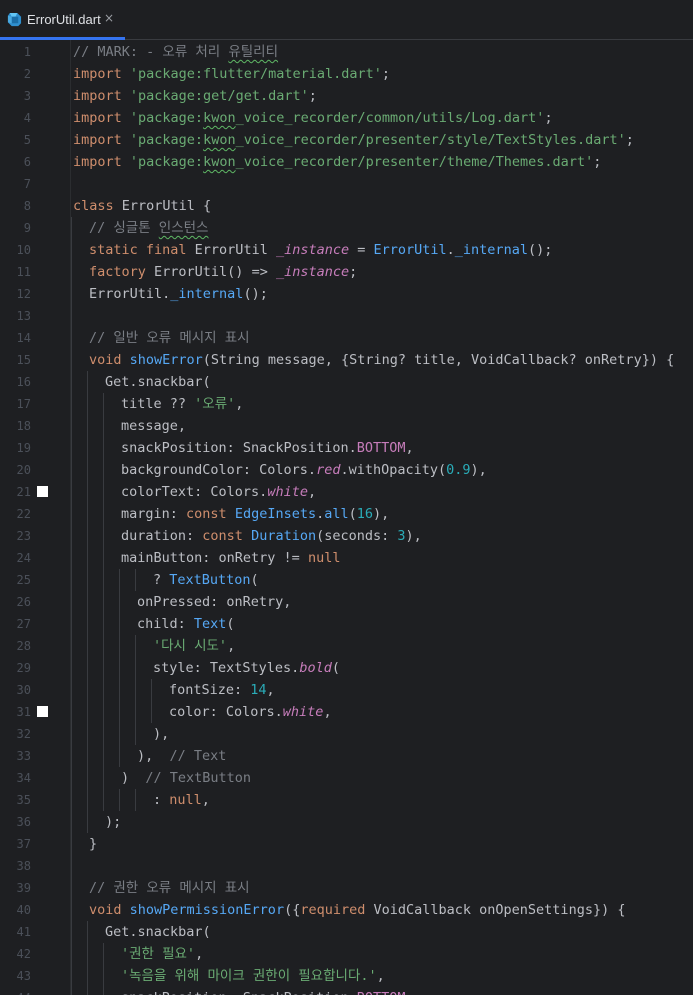 Image resolution: width=693 pixels, height=995 pixels. I want to click on line-number: 19, so click(15, 448).